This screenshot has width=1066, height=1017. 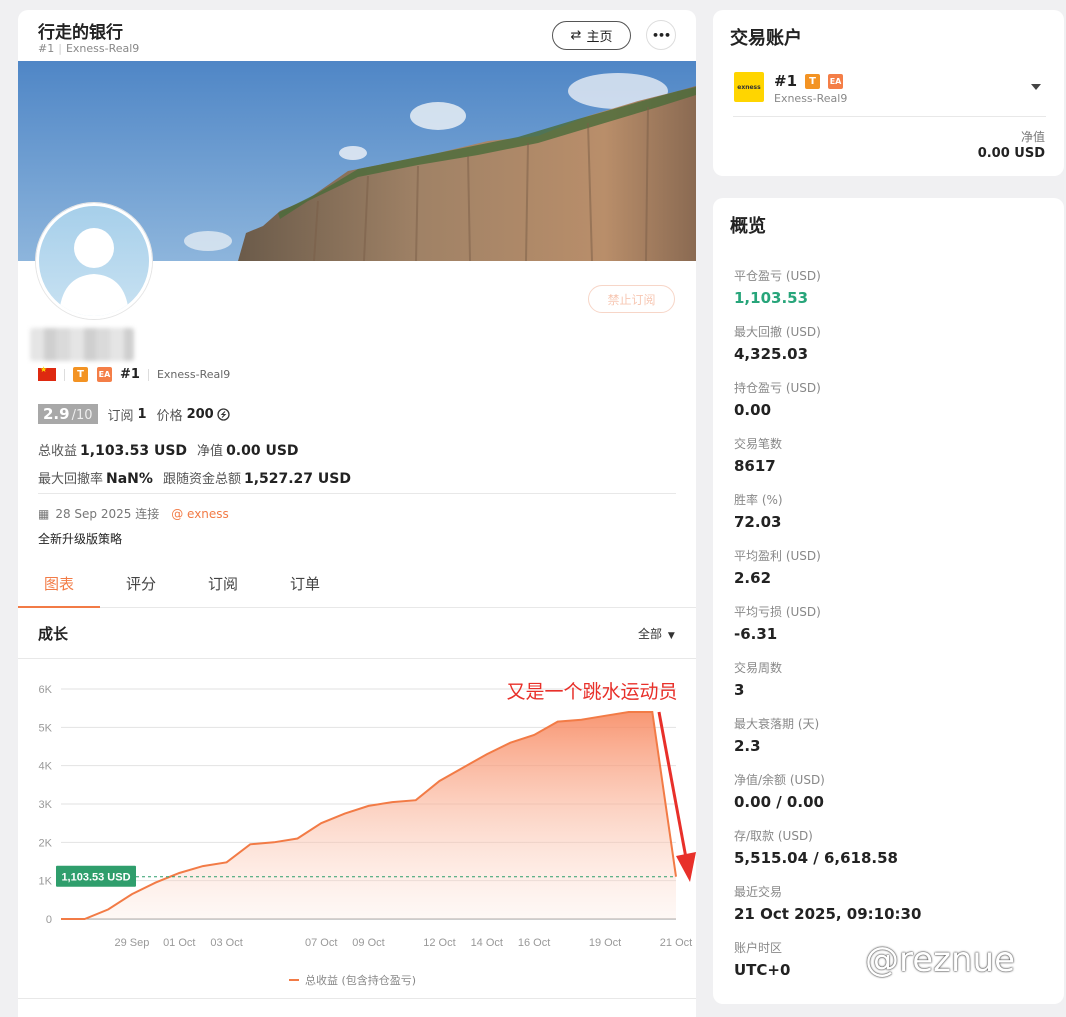 What do you see at coordinates (47, 373) in the screenshot?
I see `china-flag-icon` at bounding box center [47, 373].